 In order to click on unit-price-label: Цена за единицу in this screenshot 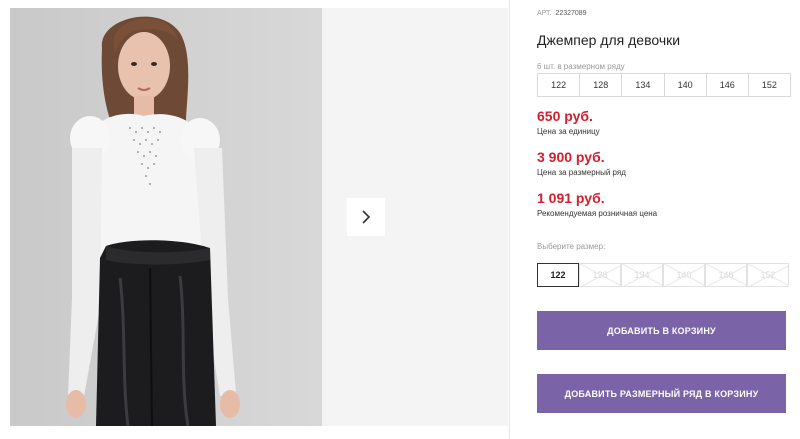, I will do `click(568, 131)`.